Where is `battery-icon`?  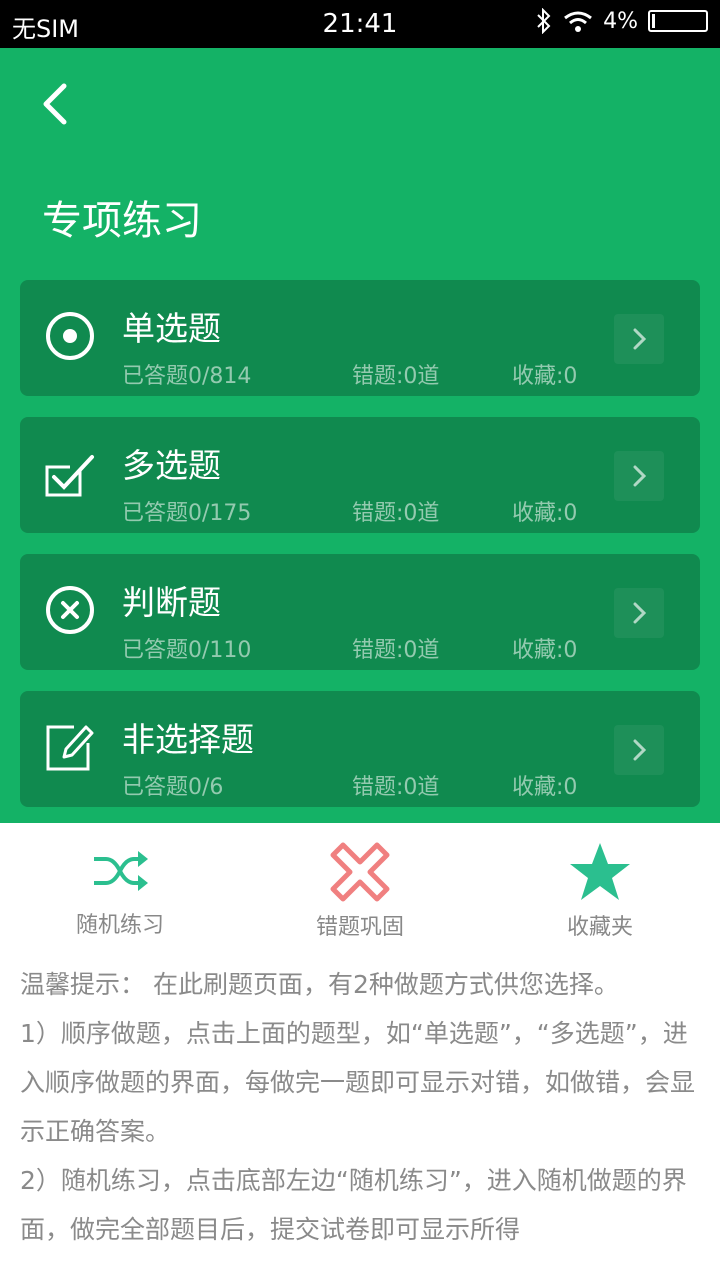
battery-icon is located at coordinates (678, 21).